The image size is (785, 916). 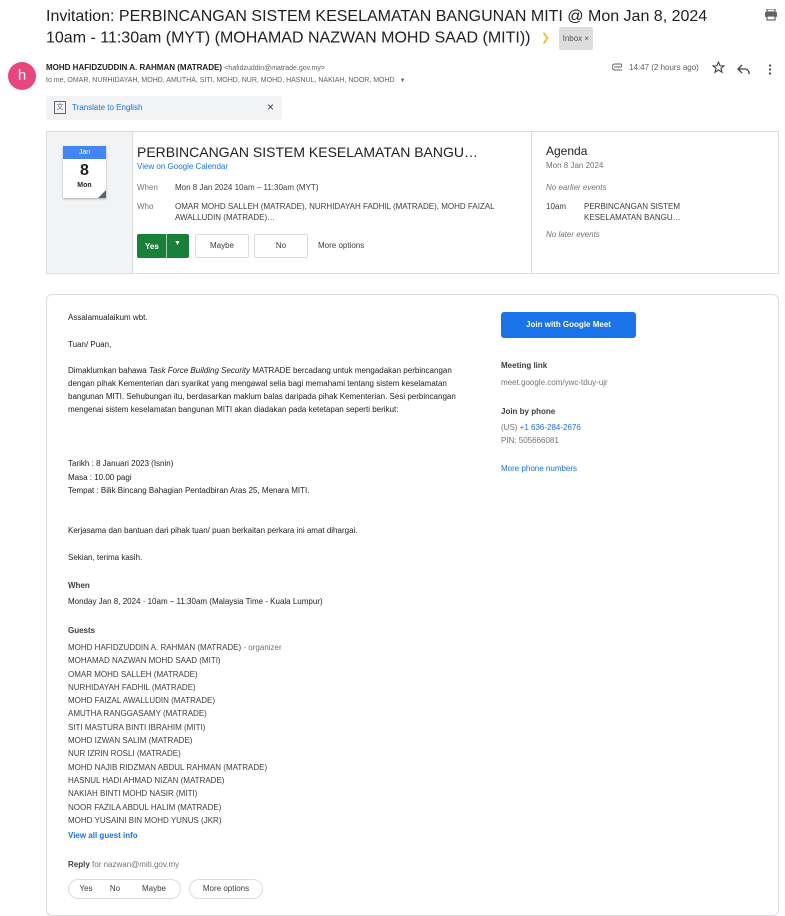 What do you see at coordinates (102, 194) in the screenshot?
I see `calendar-fold` at bounding box center [102, 194].